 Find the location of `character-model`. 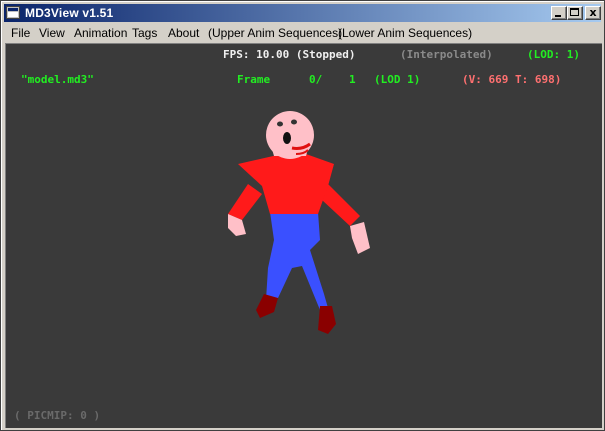

character-model is located at coordinates (299, 222).